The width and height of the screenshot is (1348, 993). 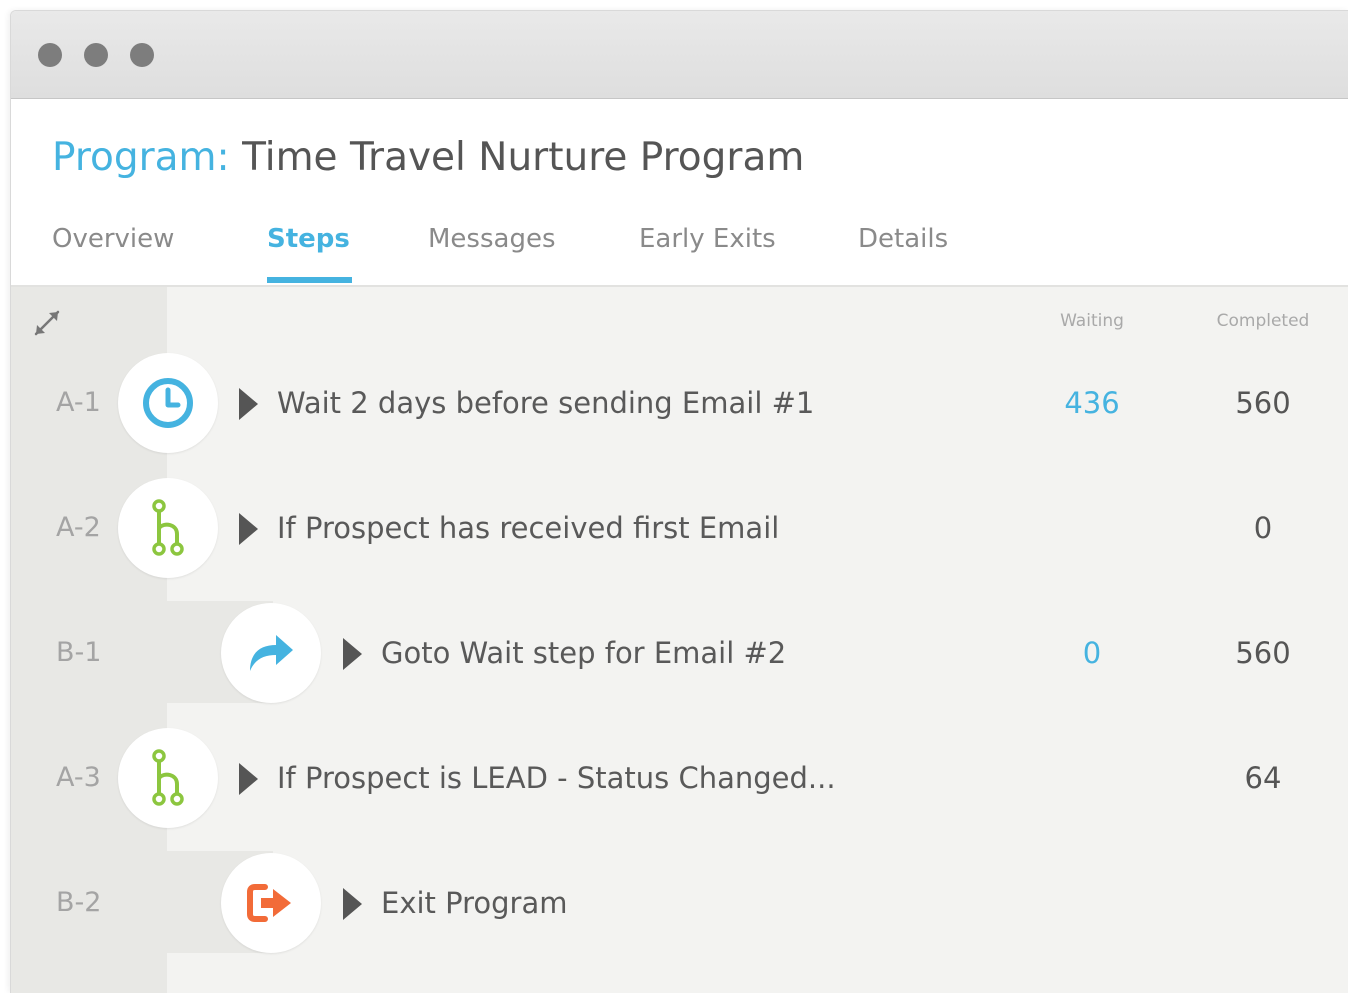 What do you see at coordinates (141, 157) in the screenshot?
I see `program-label: Program:` at bounding box center [141, 157].